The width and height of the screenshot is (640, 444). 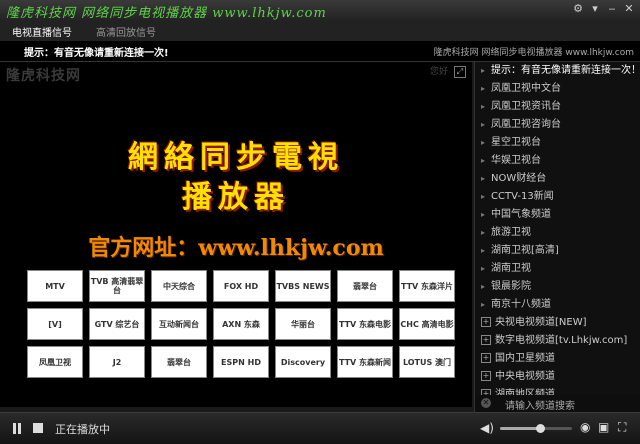 I want to click on stop-icon, so click(x=38, y=428).